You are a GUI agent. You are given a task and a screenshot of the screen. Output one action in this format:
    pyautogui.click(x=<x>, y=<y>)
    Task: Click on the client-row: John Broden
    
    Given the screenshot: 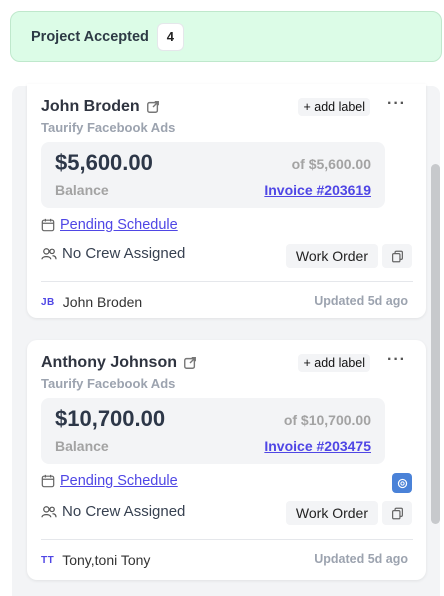 What is the action you would take?
    pyautogui.click(x=100, y=107)
    